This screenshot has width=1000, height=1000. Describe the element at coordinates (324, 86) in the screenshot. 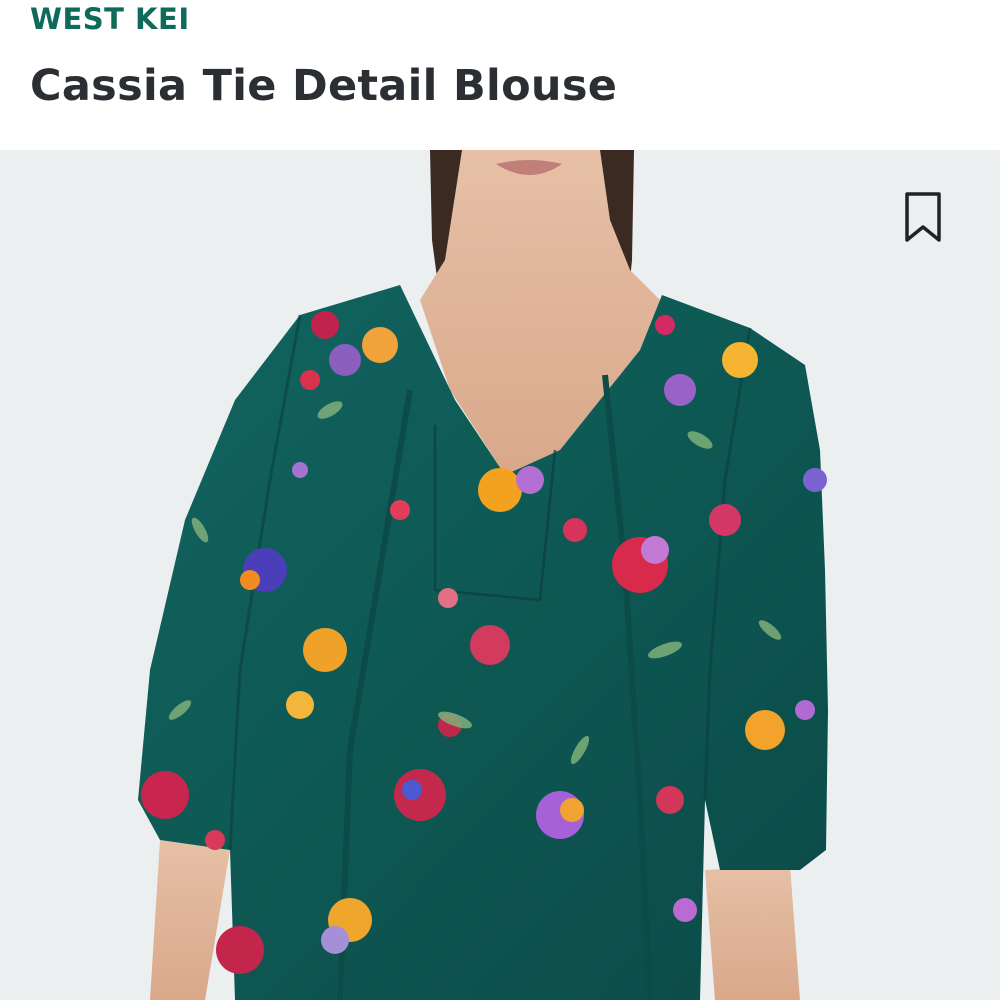

I see `product-title: Cassia Tie Detail Blouse` at that location.